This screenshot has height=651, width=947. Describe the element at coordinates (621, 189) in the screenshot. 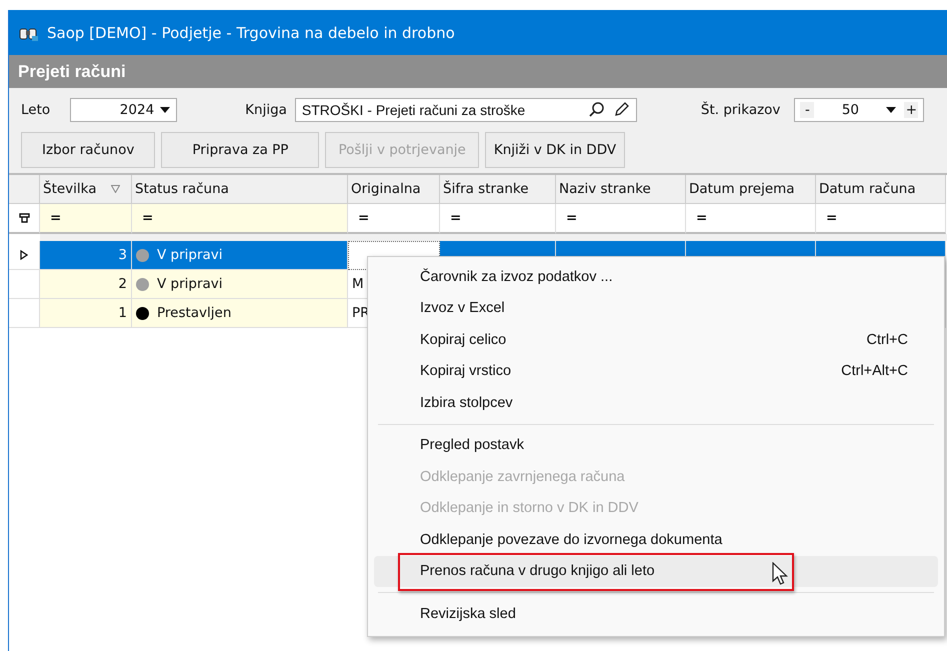

I see `column-header: Naziv stranke` at that location.